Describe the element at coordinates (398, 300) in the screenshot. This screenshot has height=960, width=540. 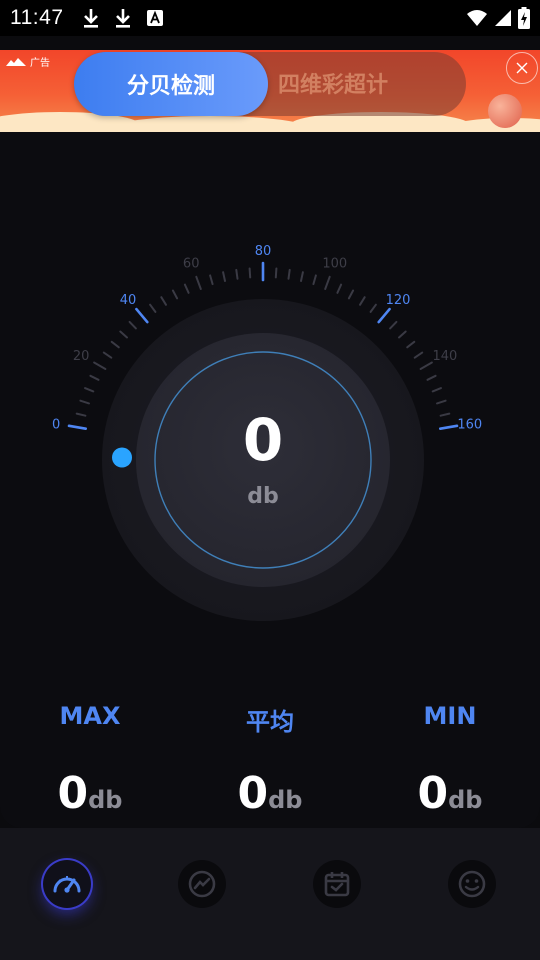
I see `gauge-tick-label: 120` at that location.